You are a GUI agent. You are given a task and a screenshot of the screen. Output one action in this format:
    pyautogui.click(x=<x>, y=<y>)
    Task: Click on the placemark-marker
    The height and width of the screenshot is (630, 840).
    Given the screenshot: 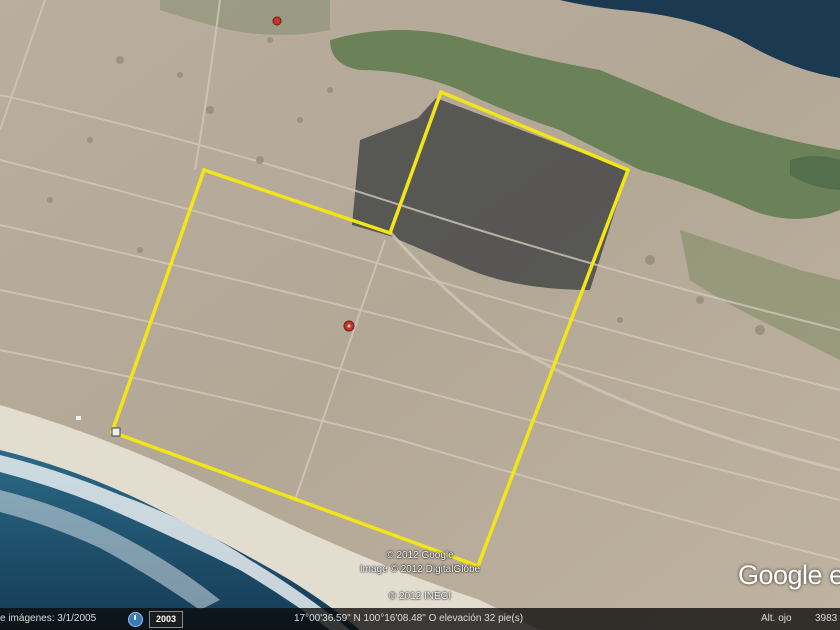 What is the action you would take?
    pyautogui.click(x=349, y=326)
    